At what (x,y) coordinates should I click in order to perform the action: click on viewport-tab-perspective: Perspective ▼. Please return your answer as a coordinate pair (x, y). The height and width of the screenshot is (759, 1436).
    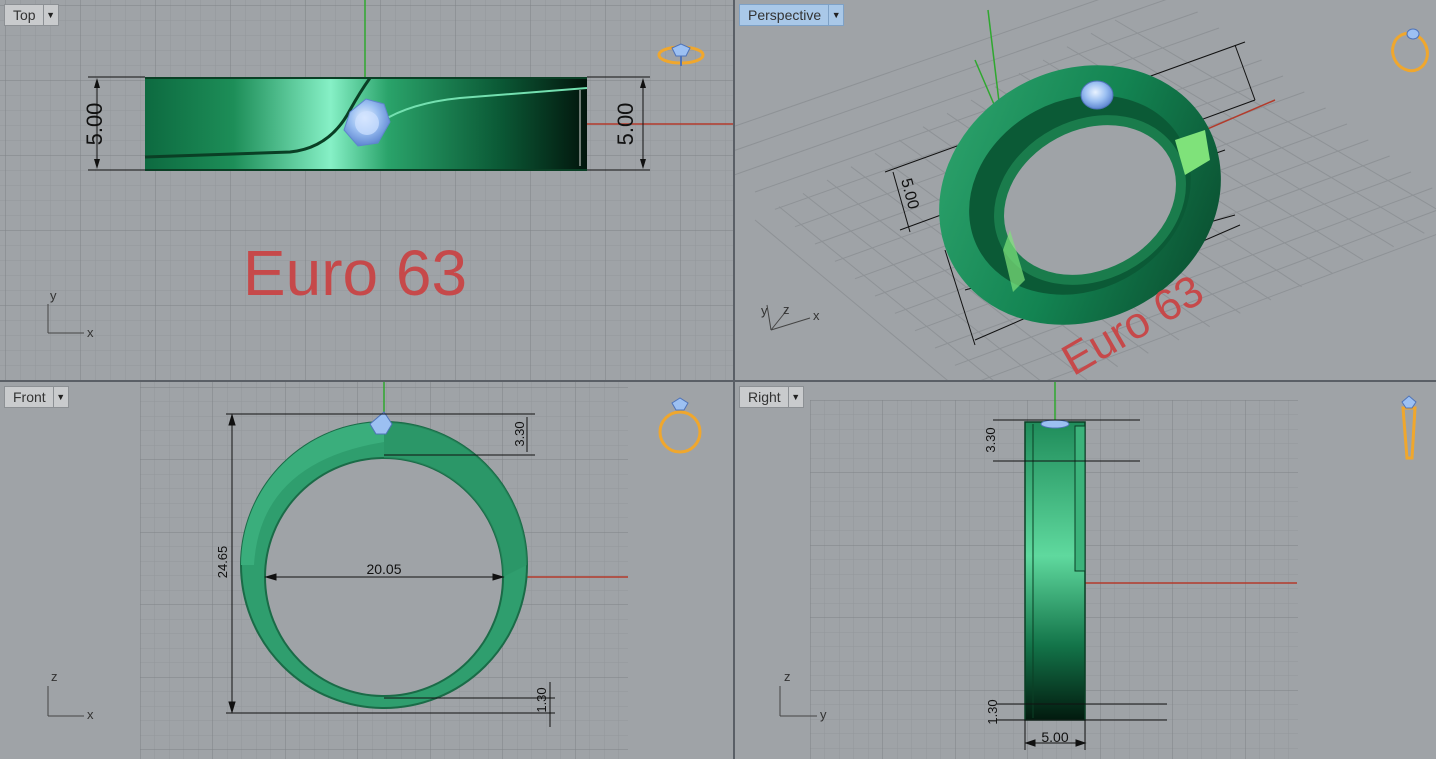
    Looking at the image, I should click on (792, 15).